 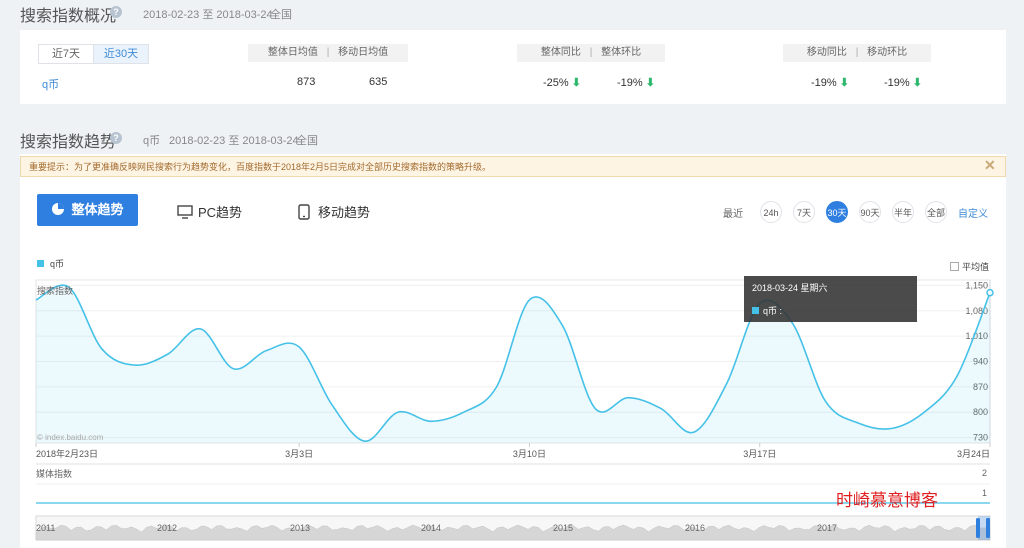 What do you see at coordinates (563, 528) in the screenshot?
I see `timeline-year: 2015` at bounding box center [563, 528].